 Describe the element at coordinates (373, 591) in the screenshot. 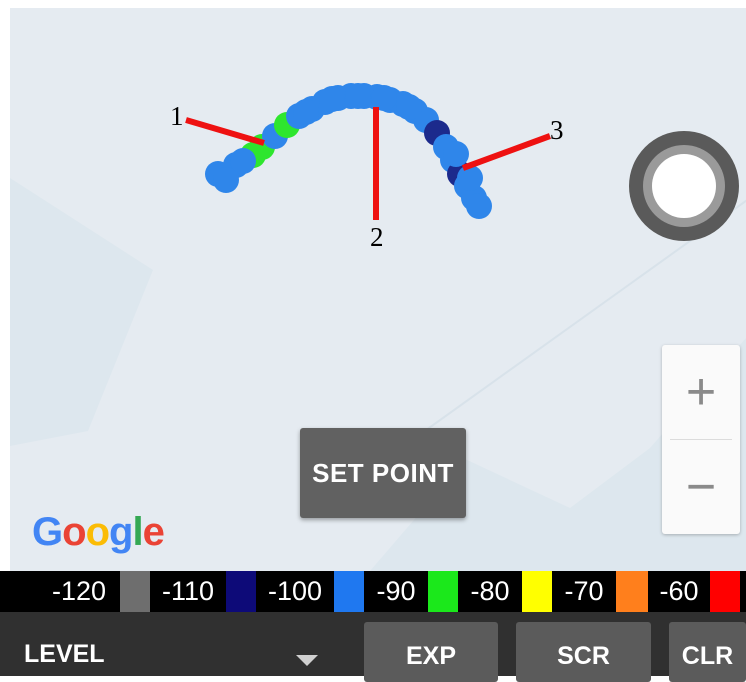

I see `signal-legend: -120 -110 -100 -90 -80 -70 -60` at that location.